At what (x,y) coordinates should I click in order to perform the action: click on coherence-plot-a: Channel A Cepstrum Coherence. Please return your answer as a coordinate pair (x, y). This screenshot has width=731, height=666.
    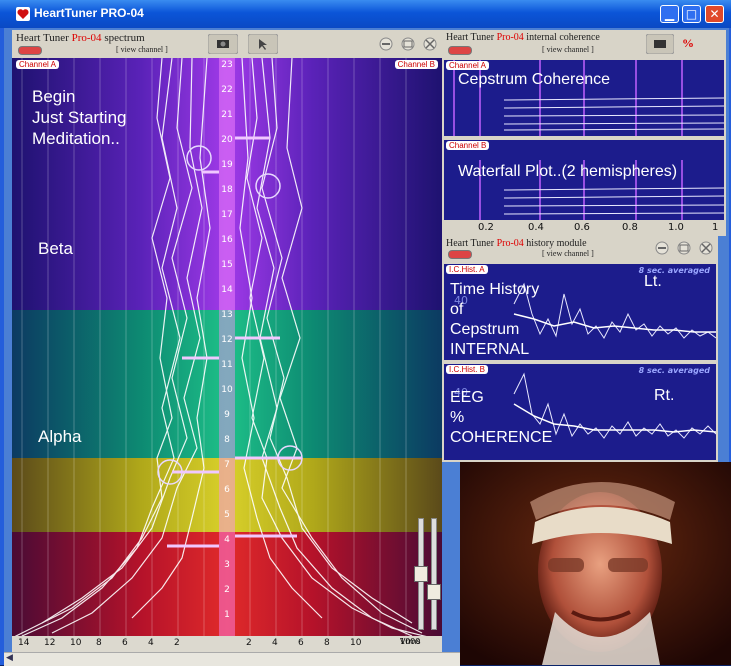
    Looking at the image, I should click on (584, 98).